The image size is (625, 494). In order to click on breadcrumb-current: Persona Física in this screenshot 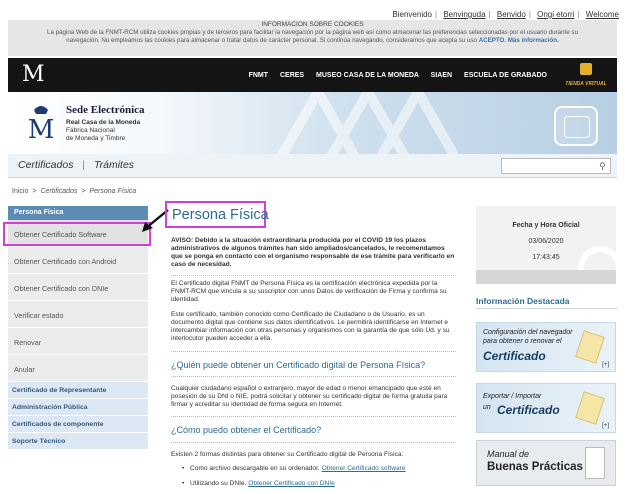, I will do `click(113, 191)`.